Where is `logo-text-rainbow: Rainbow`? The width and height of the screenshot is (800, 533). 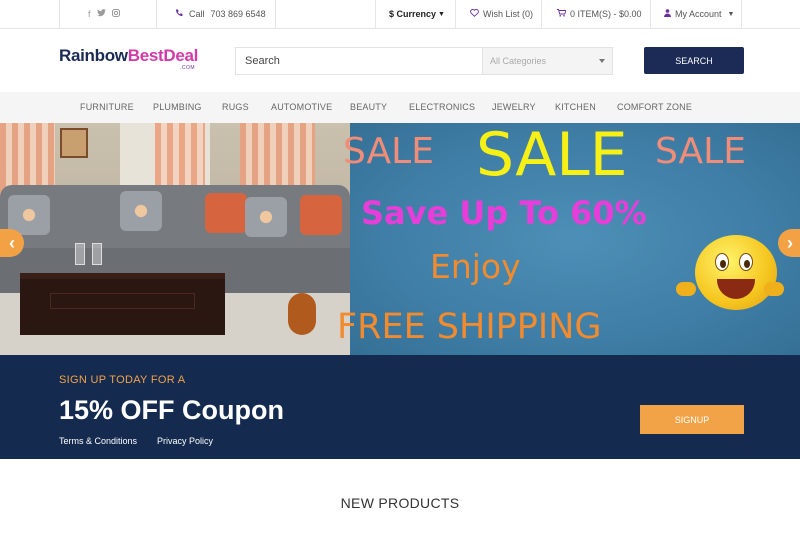 logo-text-rainbow: Rainbow is located at coordinates (93, 55).